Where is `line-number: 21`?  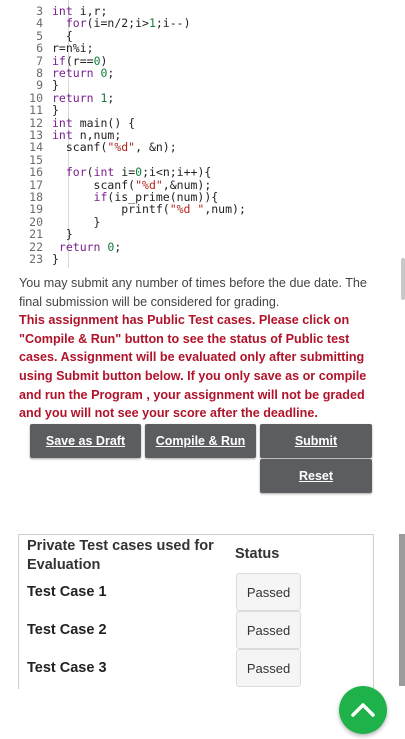
line-number: 21 is located at coordinates (36, 234).